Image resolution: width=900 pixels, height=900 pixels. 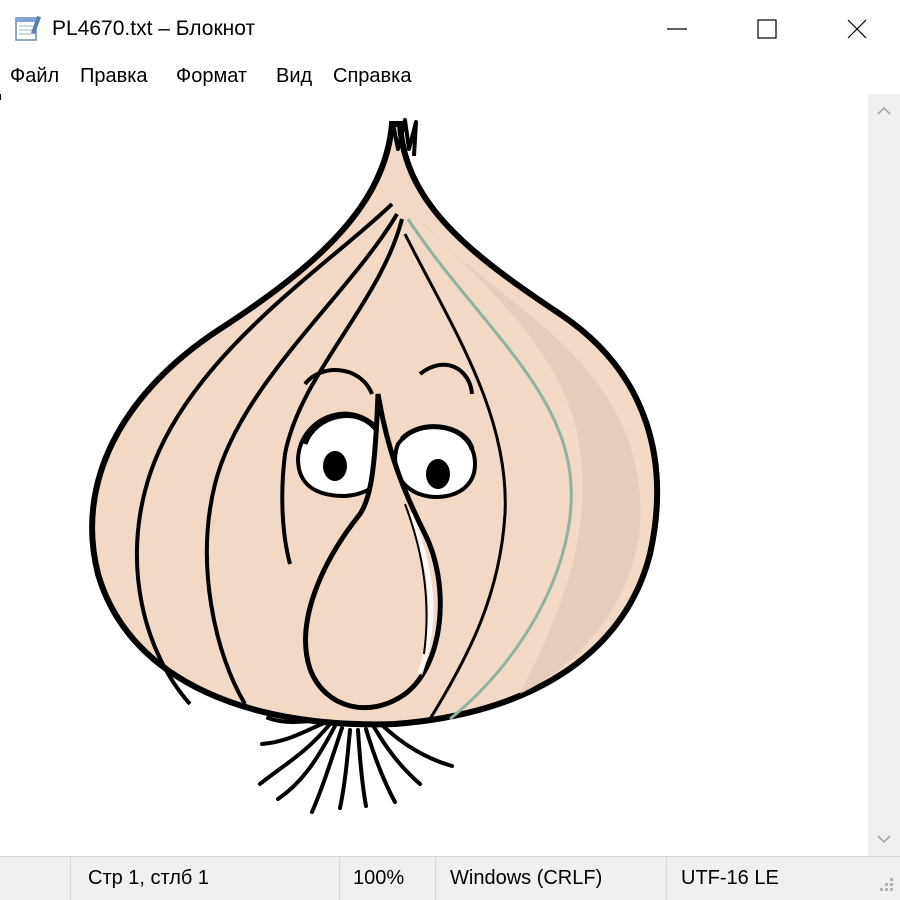 I want to click on close-button, so click(x=856, y=29).